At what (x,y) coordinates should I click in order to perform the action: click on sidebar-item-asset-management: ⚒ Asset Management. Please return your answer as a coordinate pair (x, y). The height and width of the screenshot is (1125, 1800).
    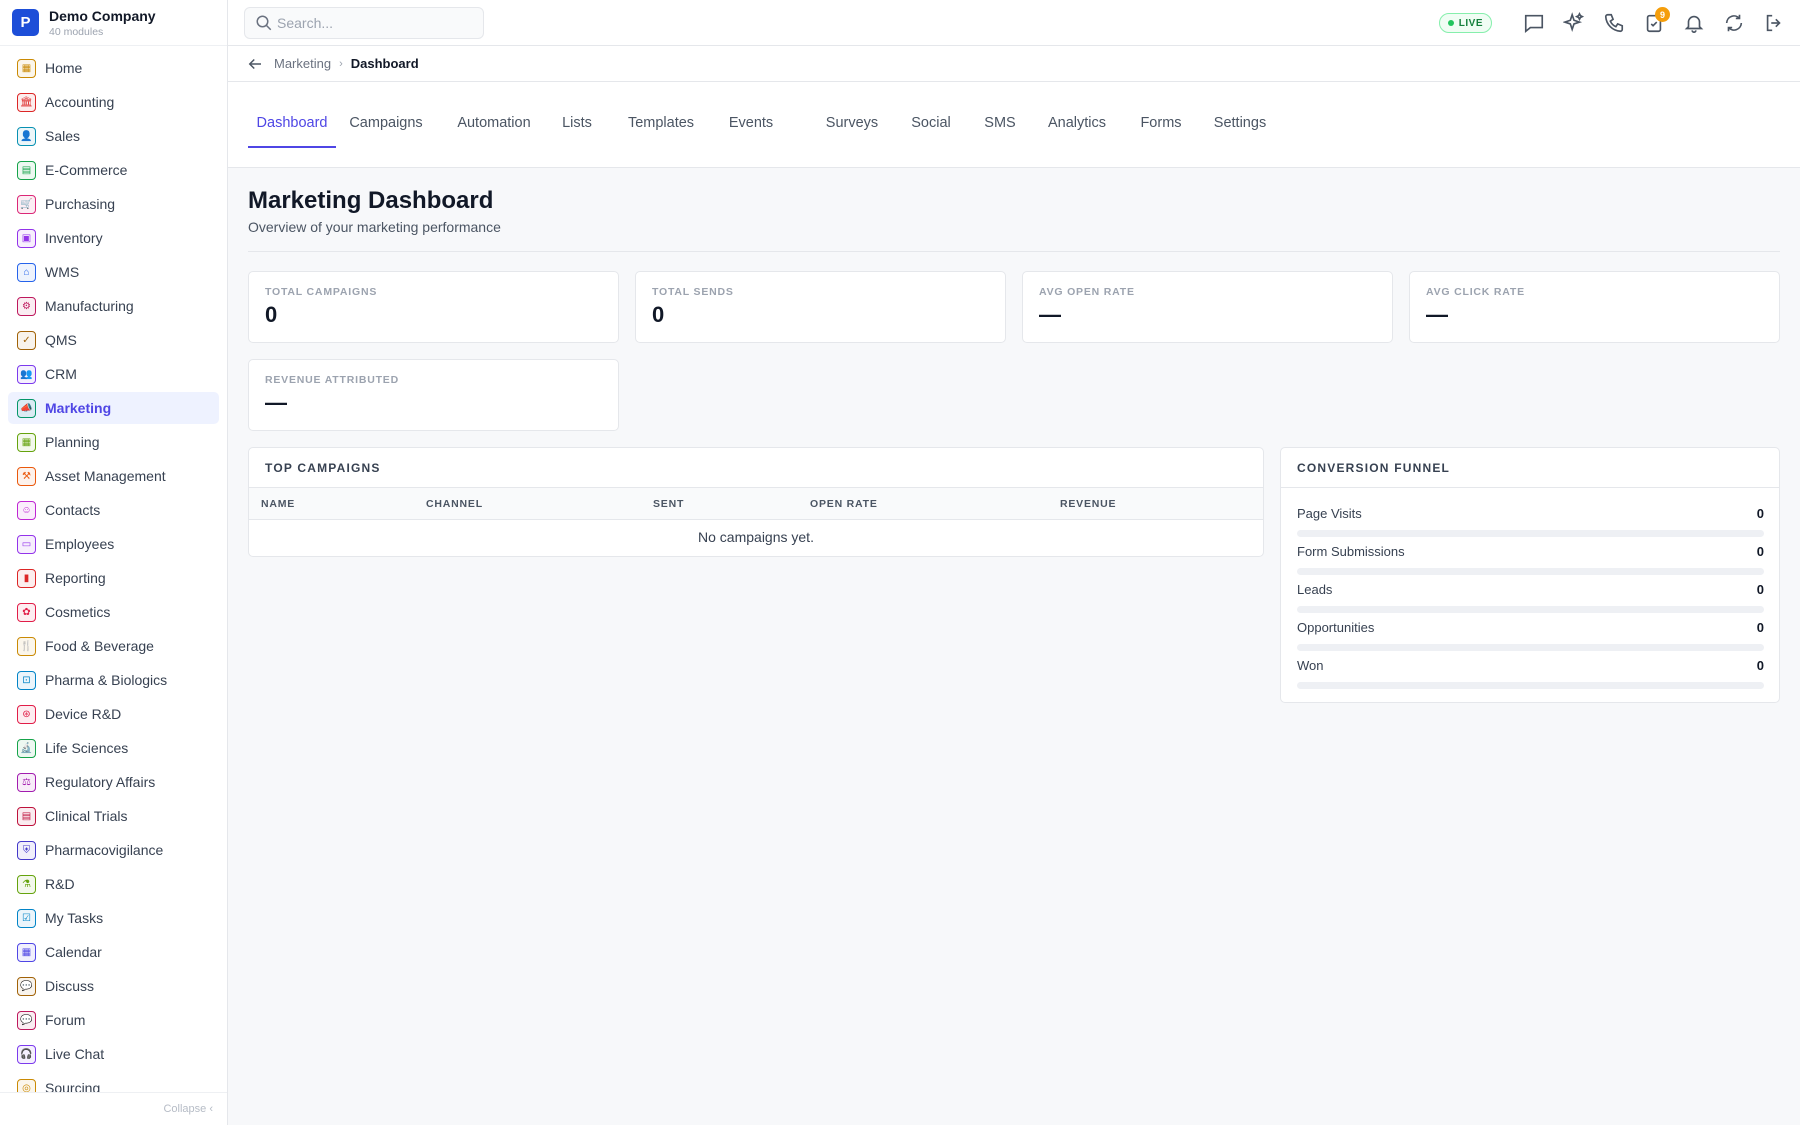
    Looking at the image, I should click on (113, 476).